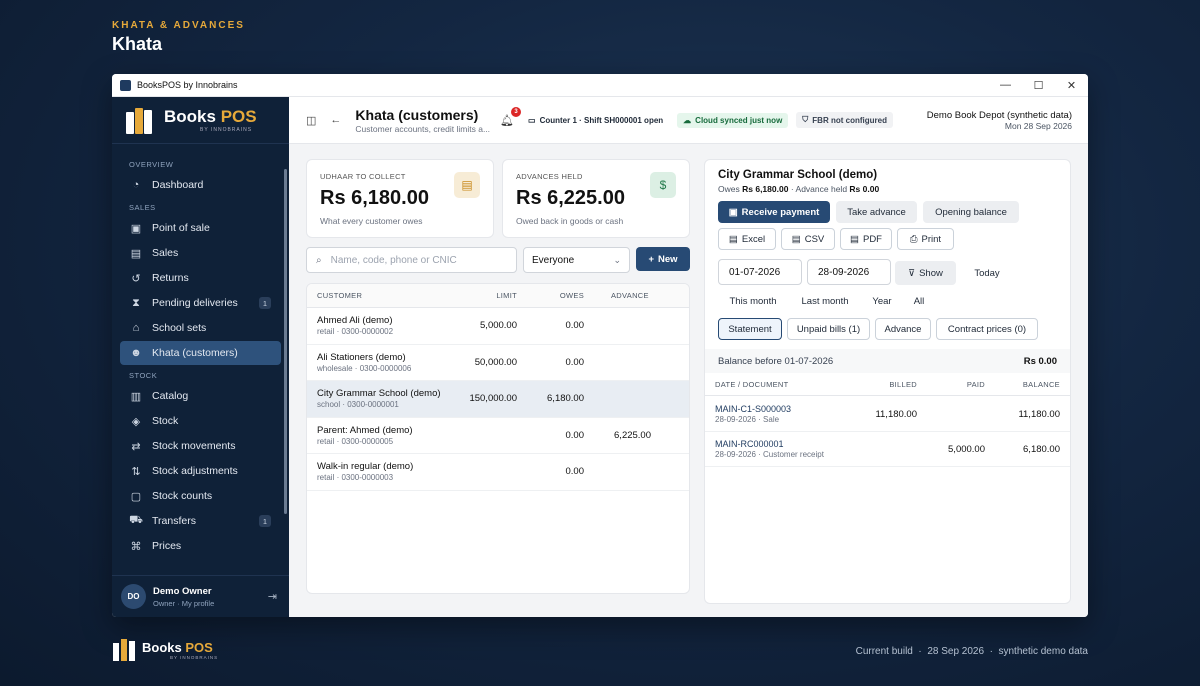 This screenshot has width=1200, height=686. Describe the element at coordinates (200, 521) in the screenshot. I see `sidebar-item-transfers: ⛟ Transfers 1` at that location.